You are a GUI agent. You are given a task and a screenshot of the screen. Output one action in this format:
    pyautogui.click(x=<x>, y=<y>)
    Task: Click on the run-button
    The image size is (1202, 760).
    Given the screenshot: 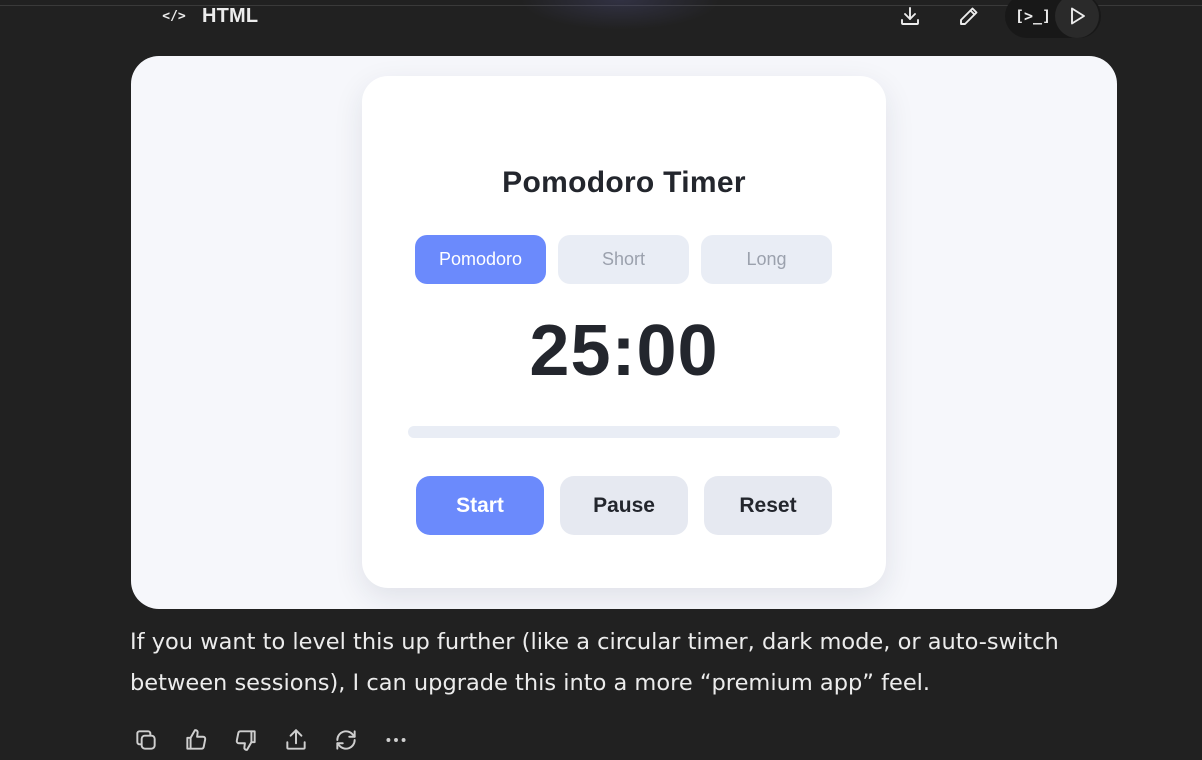 What is the action you would take?
    pyautogui.click(x=1077, y=19)
    